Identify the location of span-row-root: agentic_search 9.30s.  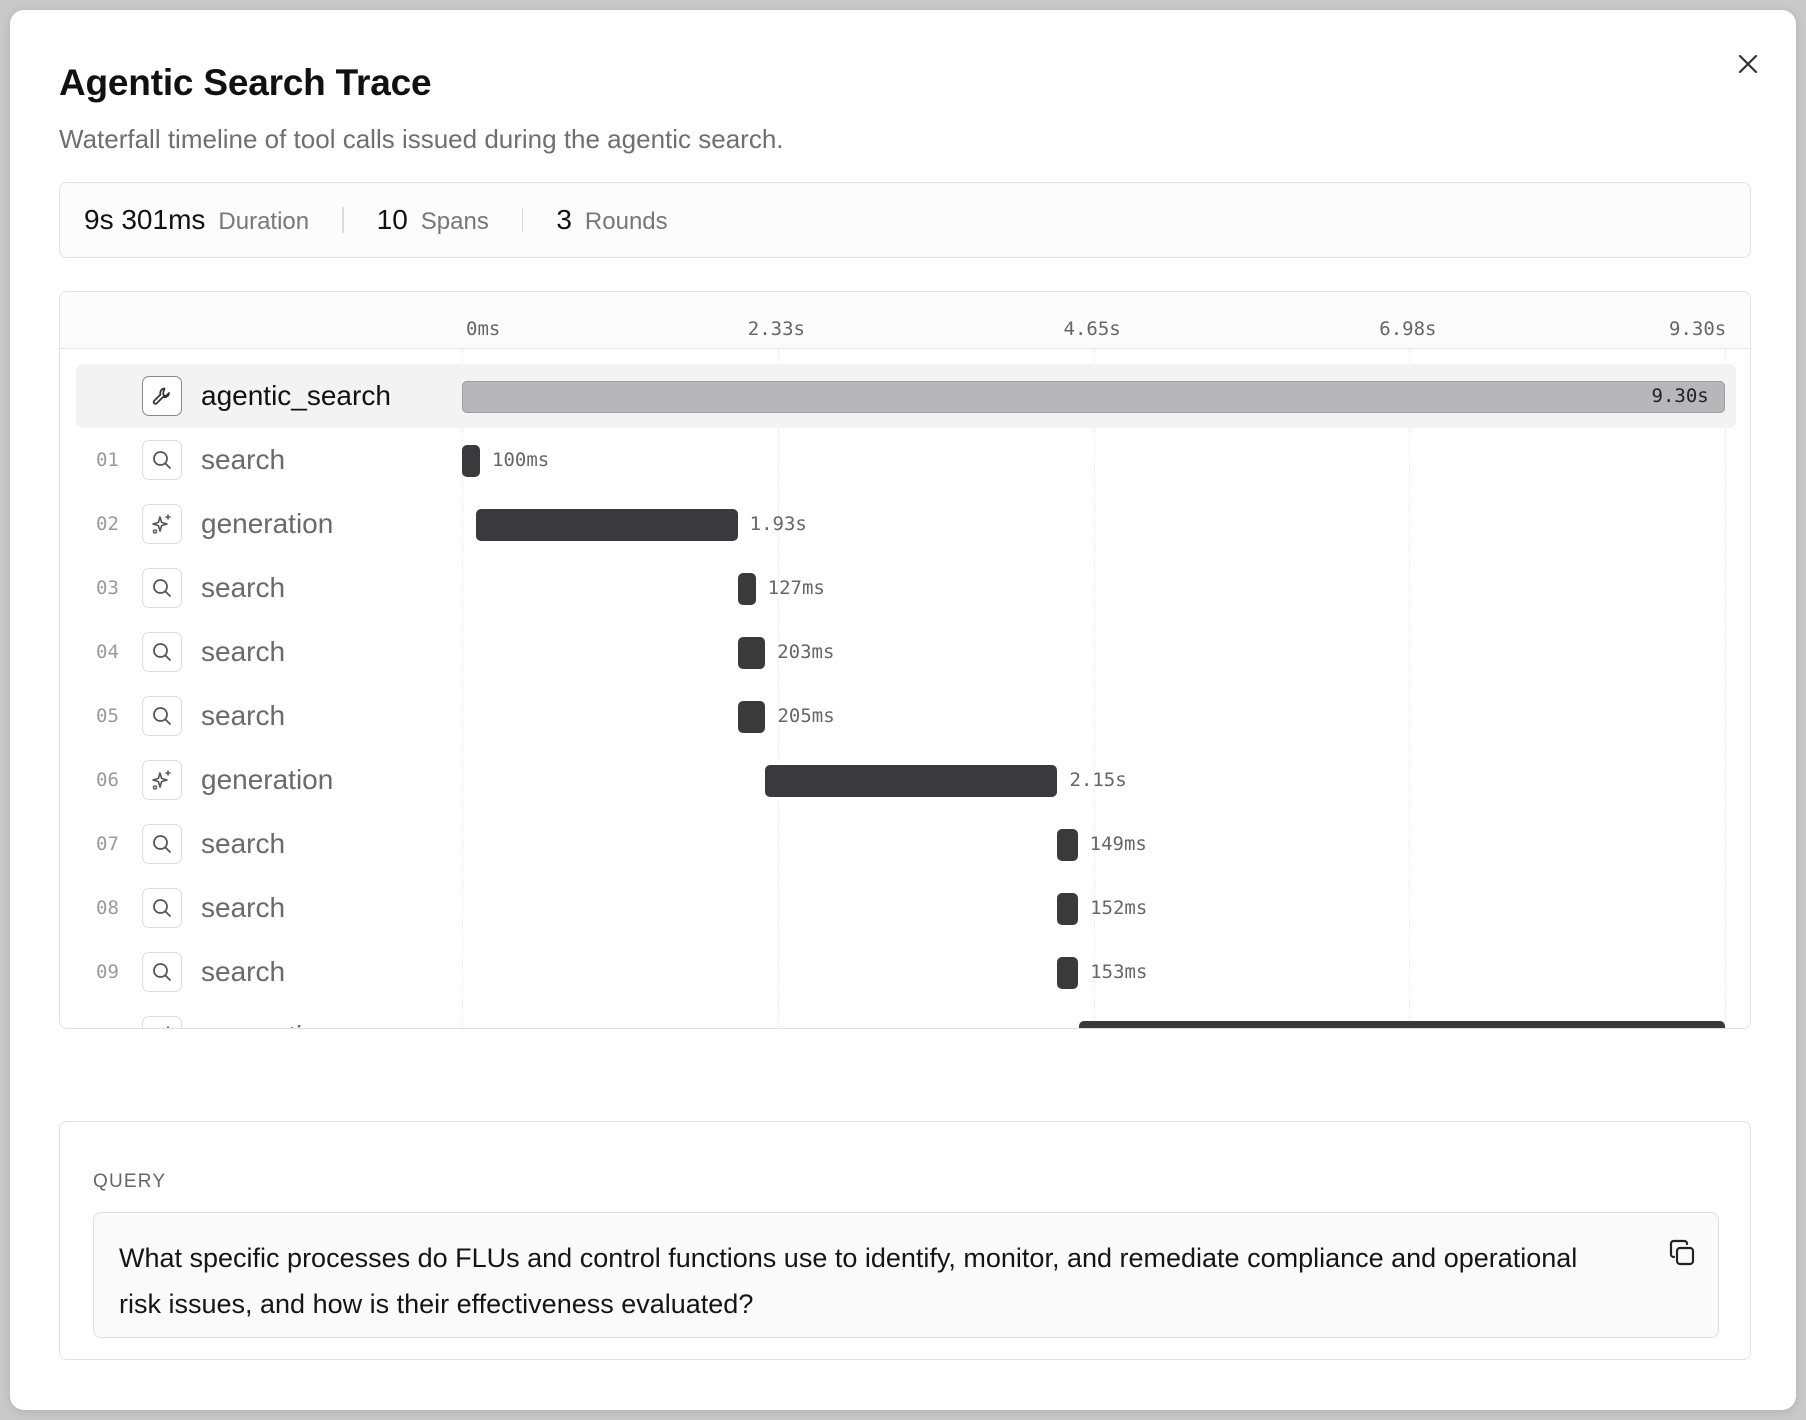
(905, 396).